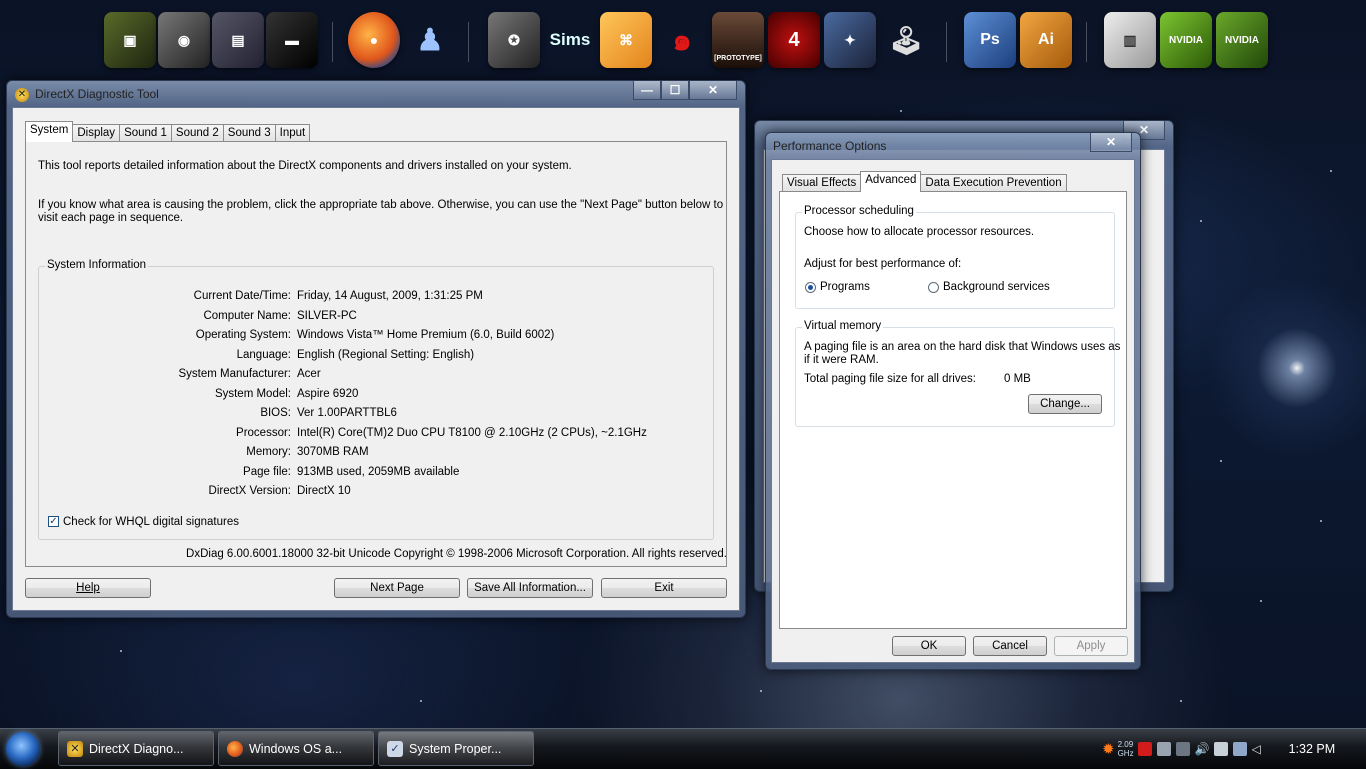 The height and width of the screenshot is (769, 1366). I want to click on ok-label: OK, so click(929, 646).